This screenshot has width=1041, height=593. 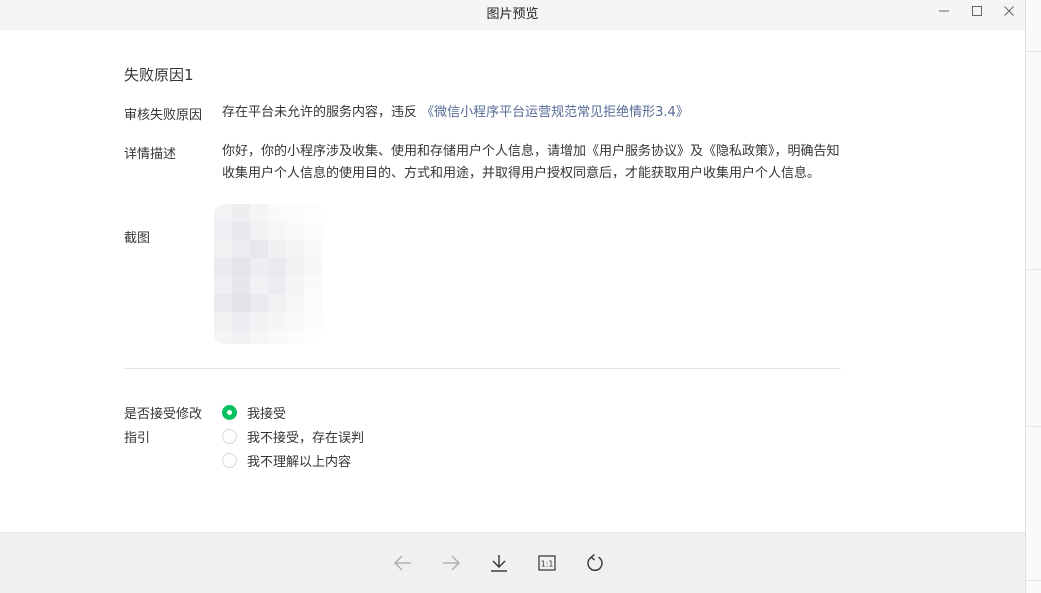 What do you see at coordinates (229, 412) in the screenshot?
I see `radio-checked-icon` at bounding box center [229, 412].